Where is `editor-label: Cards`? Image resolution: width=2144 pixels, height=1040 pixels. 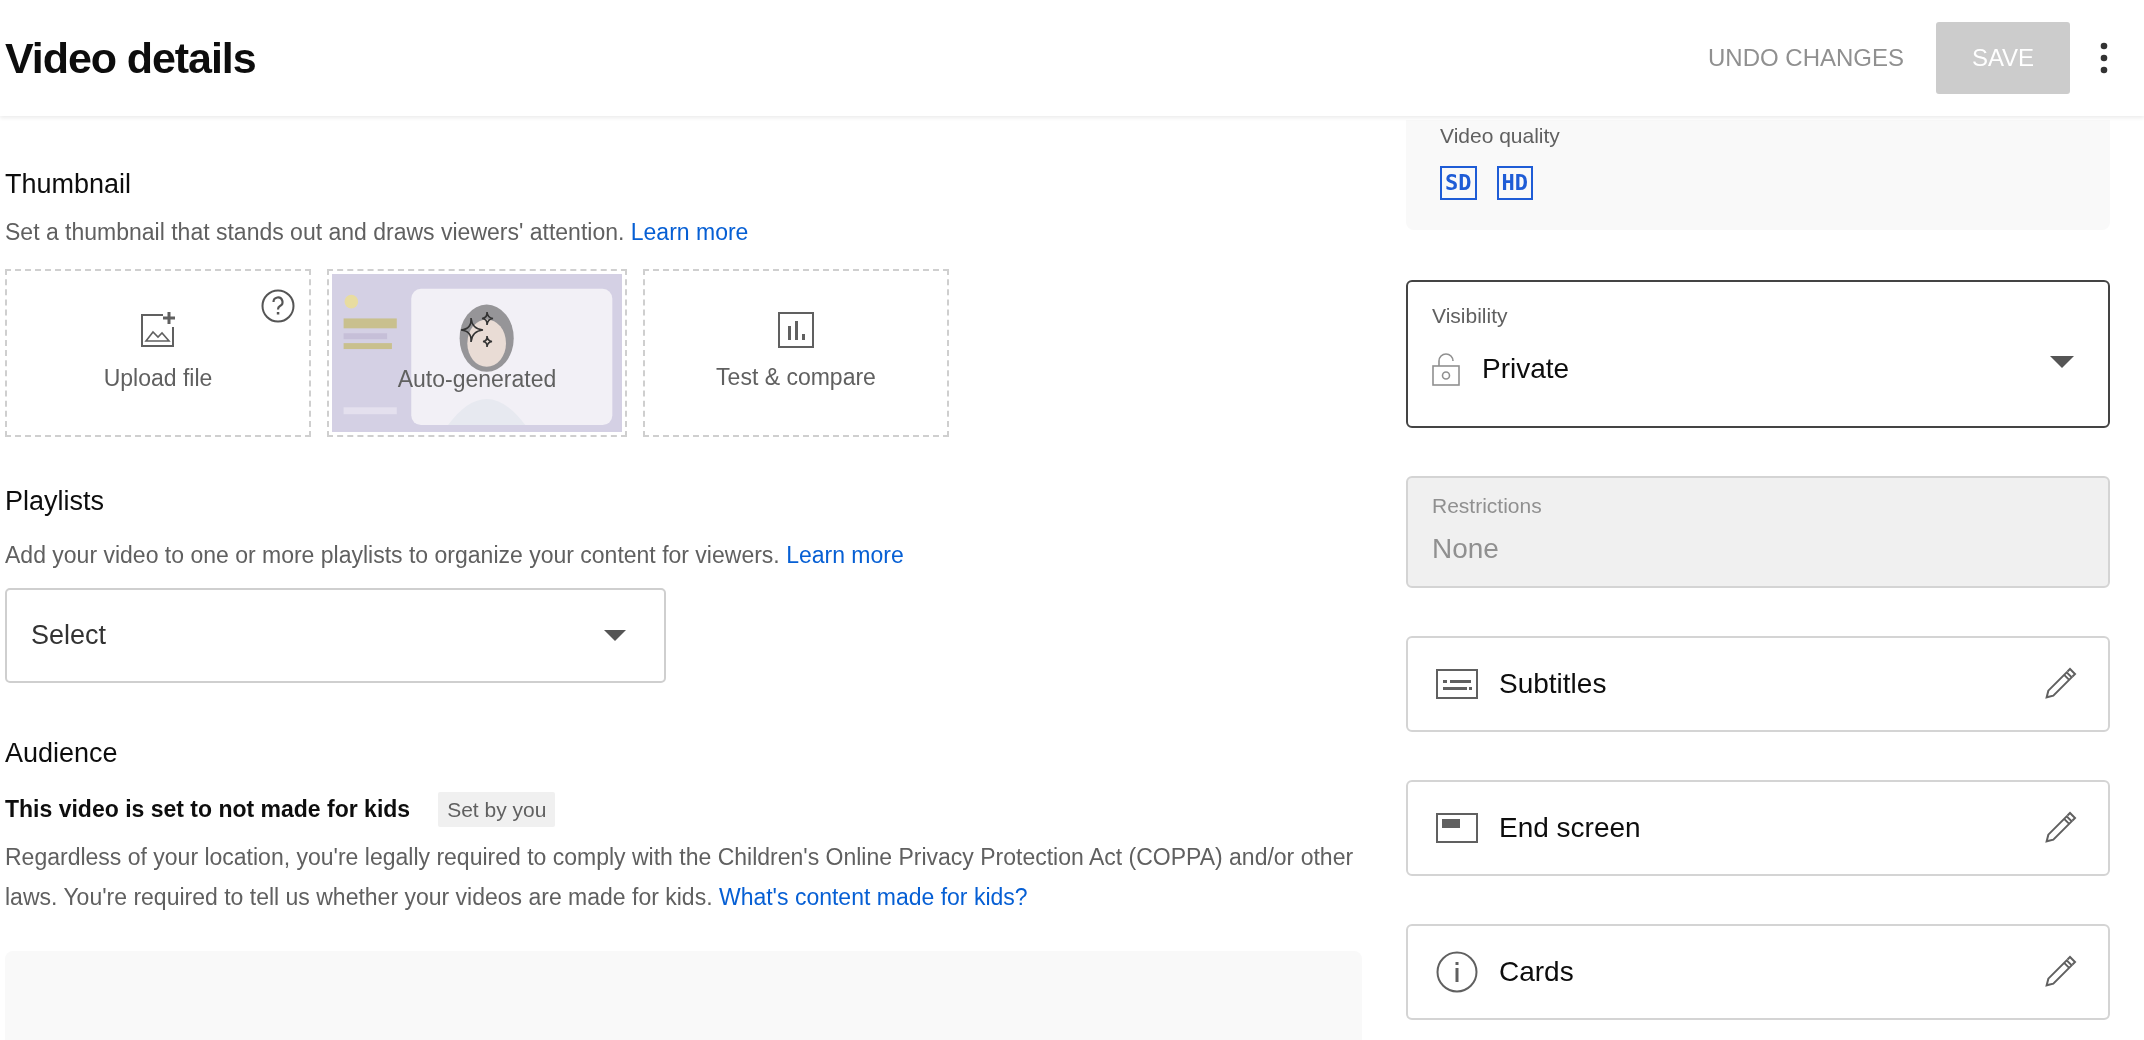
editor-label: Cards is located at coordinates (1536, 972).